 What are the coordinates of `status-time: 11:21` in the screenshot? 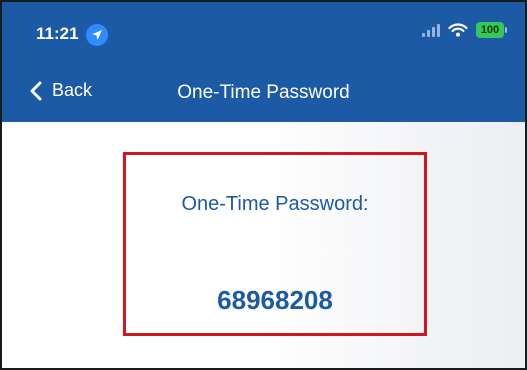 It's located at (57, 33).